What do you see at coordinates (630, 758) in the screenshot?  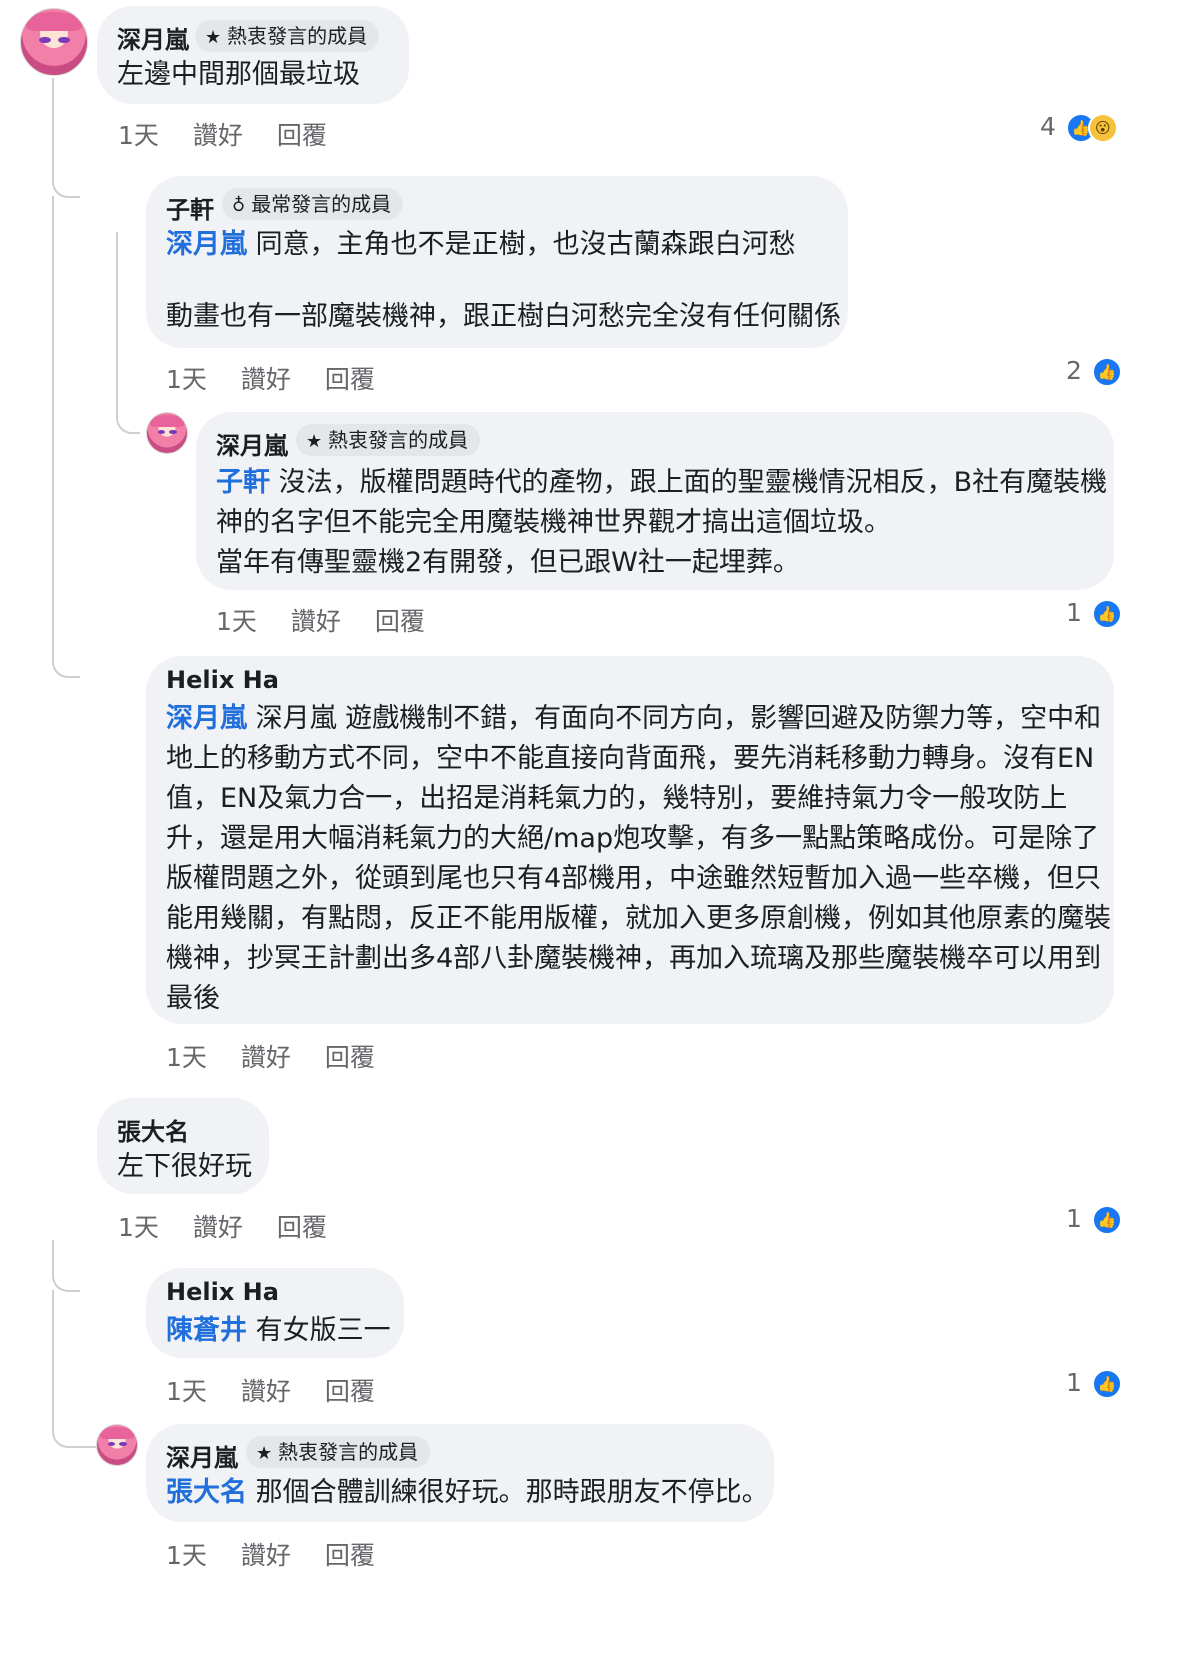 I see `comment-text: 地上的移動方式不同，空中不能直接向背面飛，要先消耗移動力轉身。沒有EN` at bounding box center [630, 758].